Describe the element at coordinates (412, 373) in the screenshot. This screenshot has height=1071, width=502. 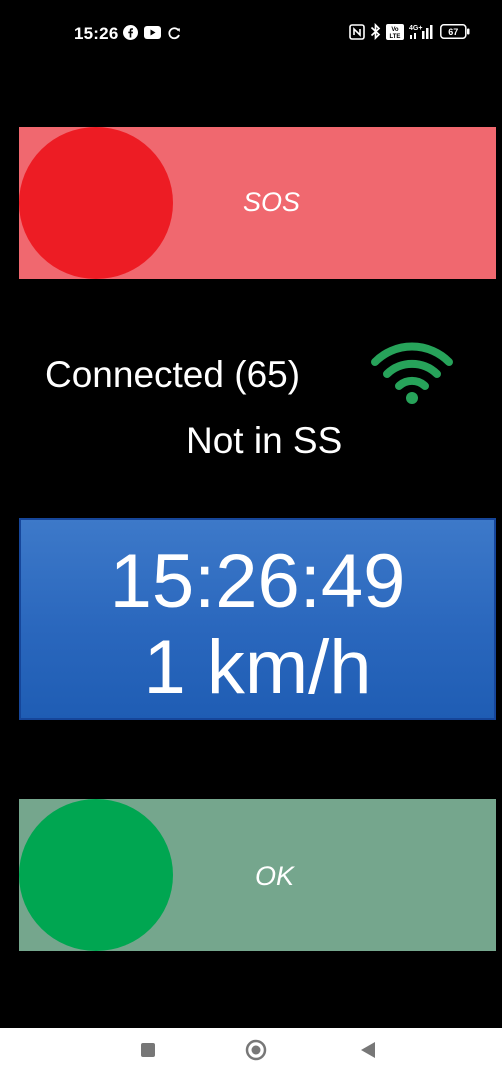
I see `wifi-icon` at that location.